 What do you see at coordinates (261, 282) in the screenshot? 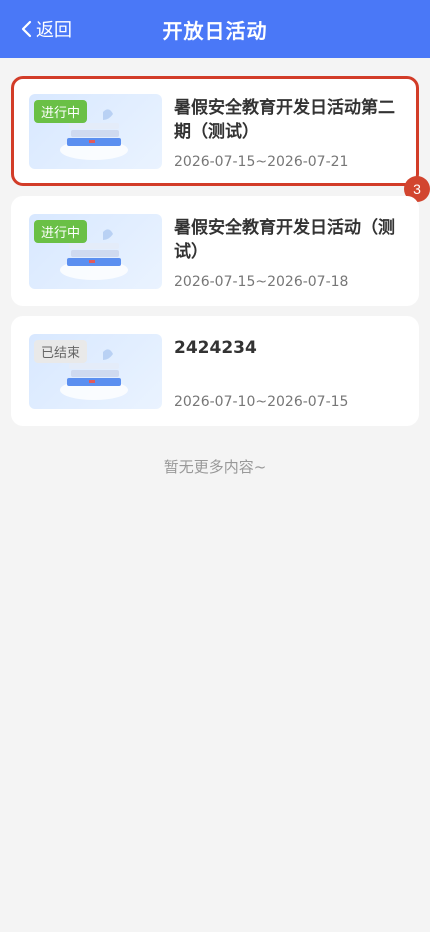
I see `activity-date: 2026-07-15~2026-07-18` at bounding box center [261, 282].